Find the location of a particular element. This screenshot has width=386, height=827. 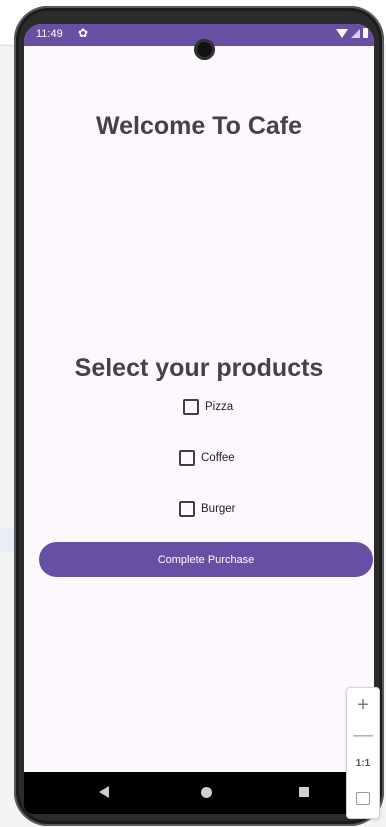

back-icon is located at coordinates (104, 792).